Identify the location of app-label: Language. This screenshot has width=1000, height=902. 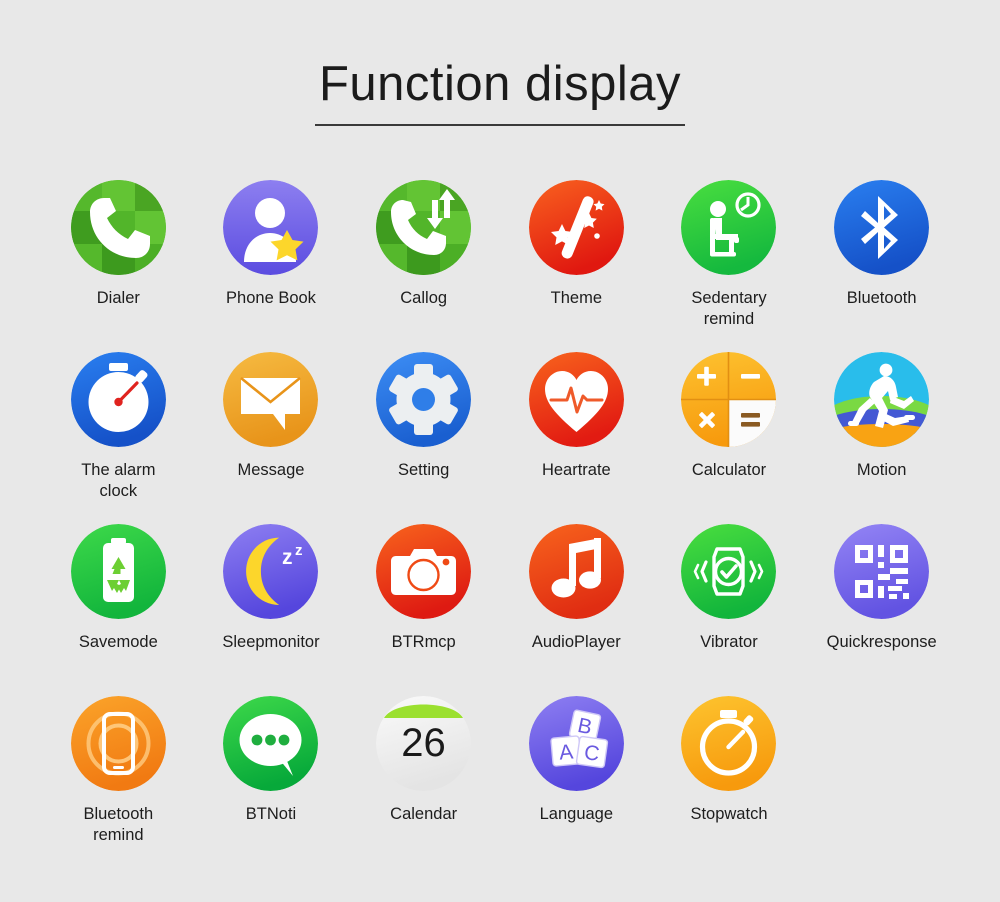
(576, 814).